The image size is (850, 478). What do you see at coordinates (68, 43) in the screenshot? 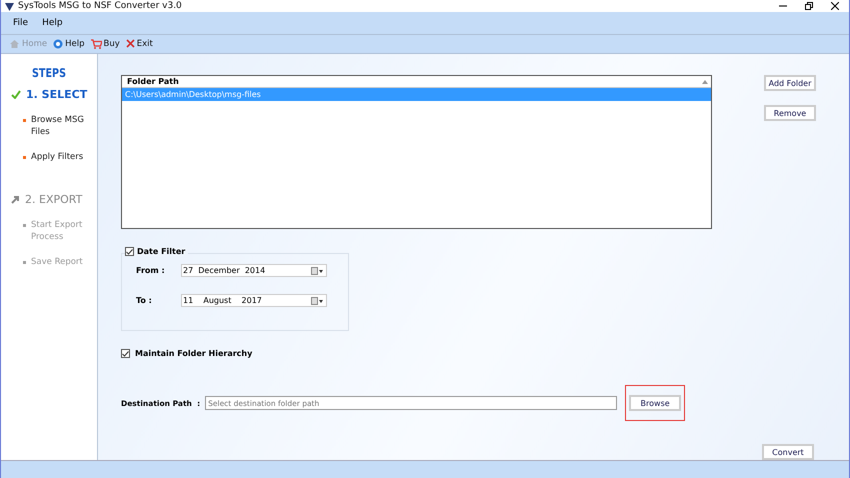
I see `toolbar-button: Help` at bounding box center [68, 43].